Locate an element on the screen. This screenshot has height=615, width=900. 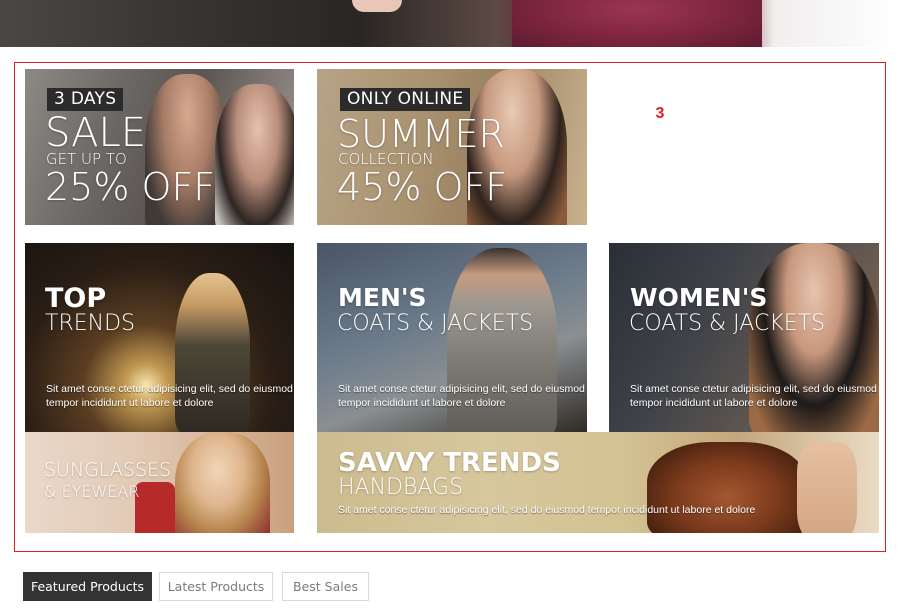
hero-model-arm is located at coordinates (377, 6).